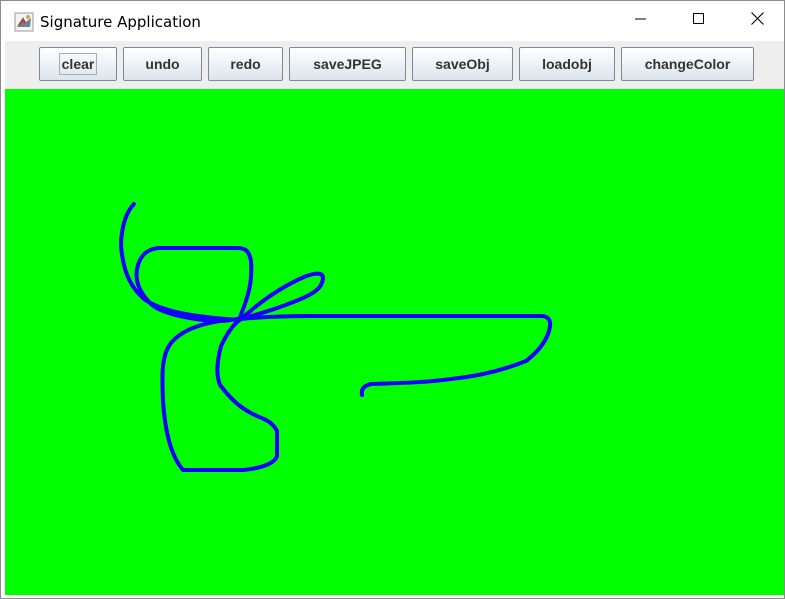  I want to click on change-color-button-label: changeColor, so click(687, 64).